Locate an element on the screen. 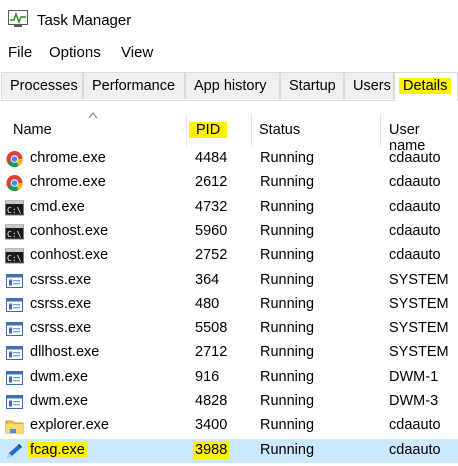 This screenshot has height=466, width=458. table-row: C:\ cmd.exe 4732 Running cdaauto is located at coordinates (229, 208).